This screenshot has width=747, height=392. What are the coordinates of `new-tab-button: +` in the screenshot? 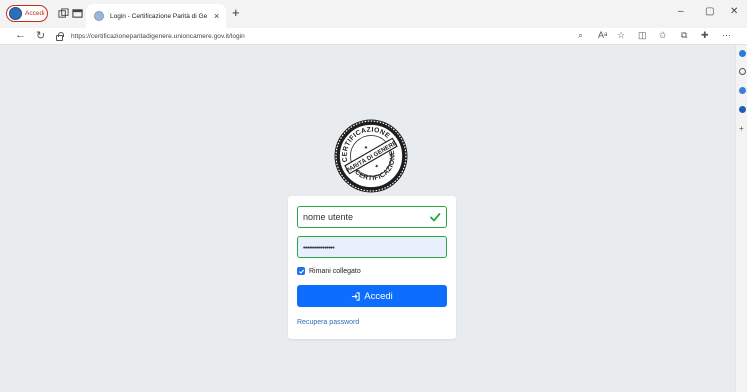 It's located at (236, 13).